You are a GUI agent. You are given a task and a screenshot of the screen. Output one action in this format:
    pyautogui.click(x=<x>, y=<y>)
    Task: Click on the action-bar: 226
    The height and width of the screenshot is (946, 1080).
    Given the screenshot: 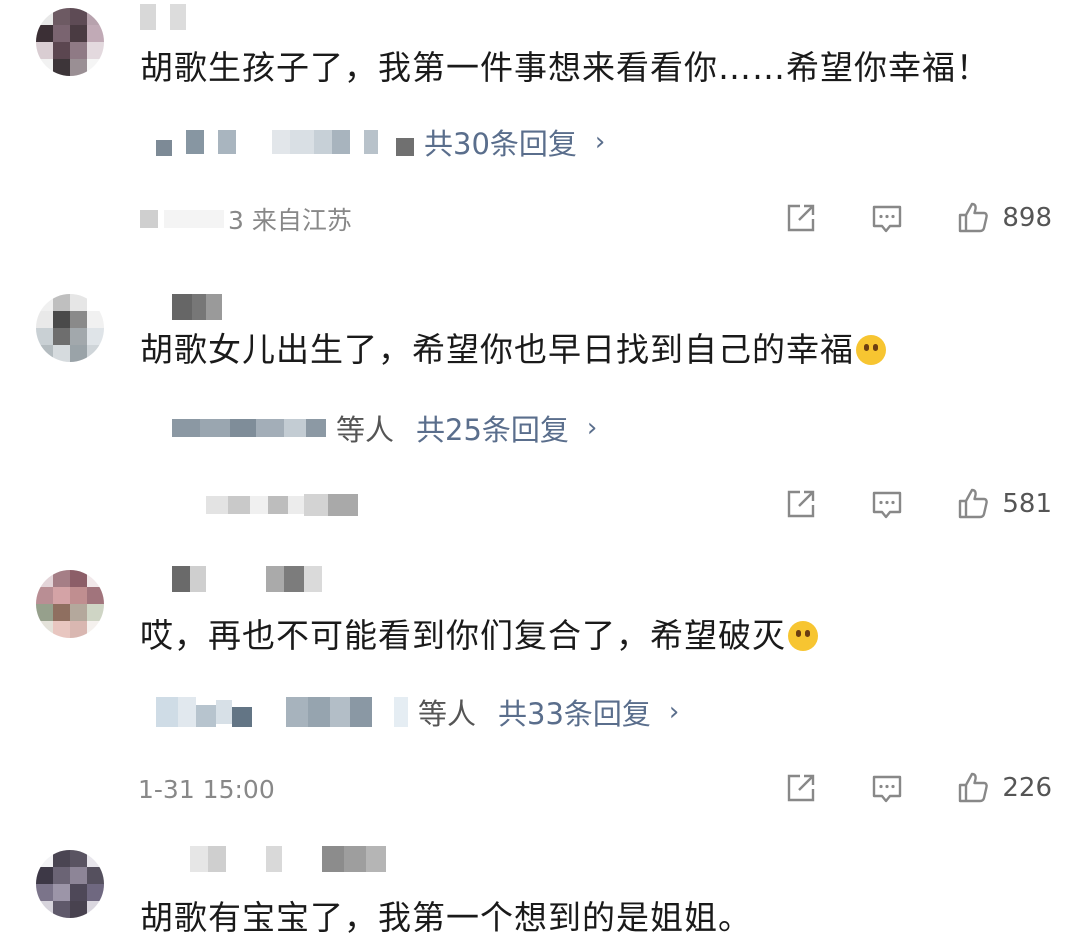 What is the action you would take?
    pyautogui.click(x=892, y=788)
    